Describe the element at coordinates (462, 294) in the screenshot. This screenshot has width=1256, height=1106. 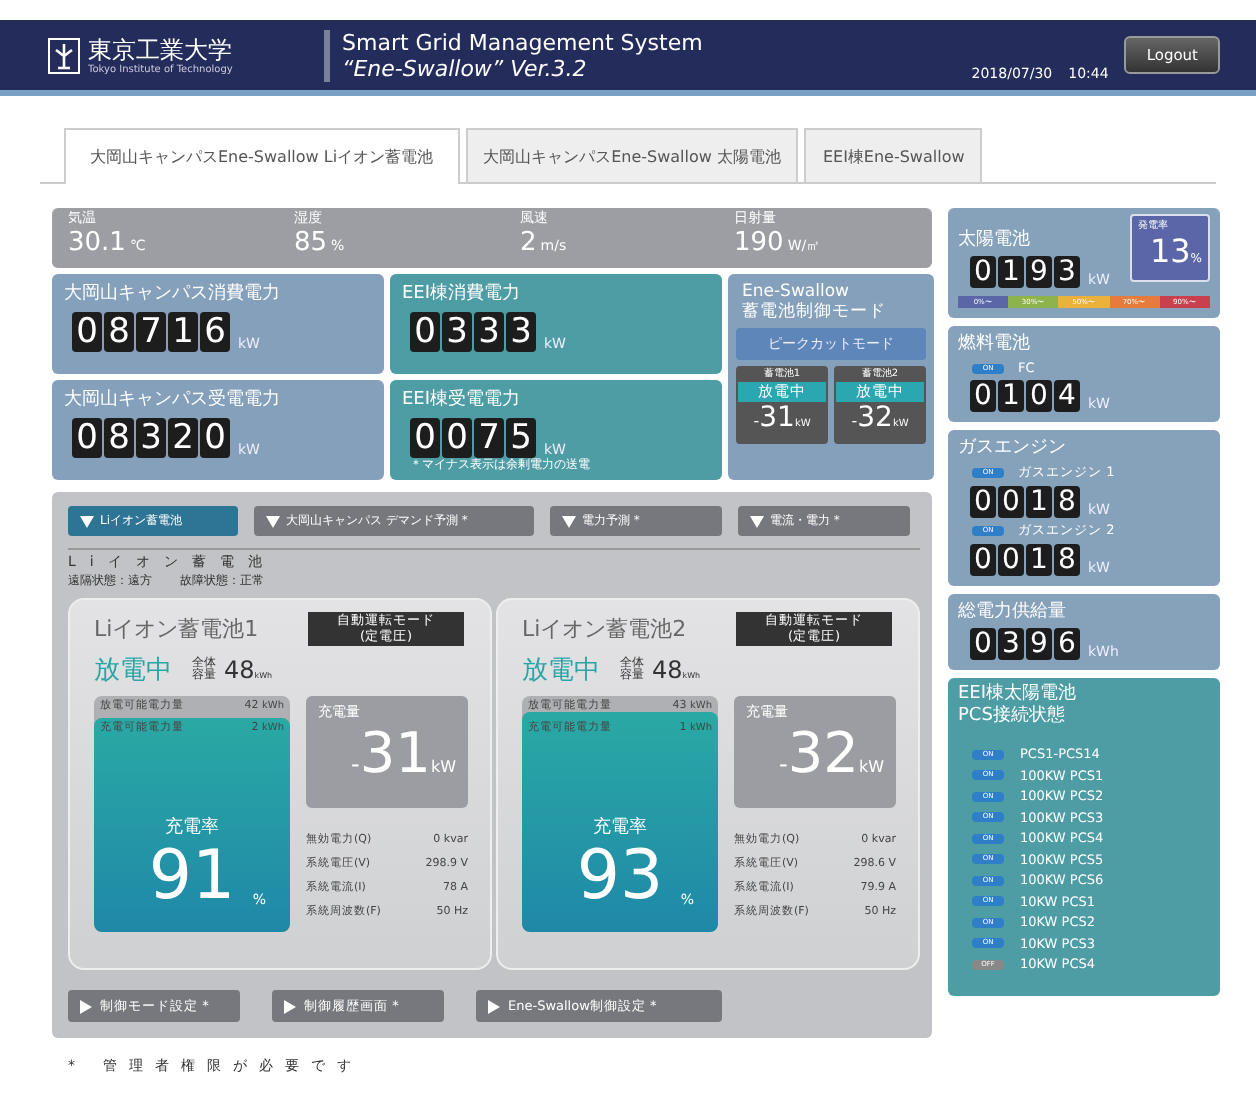
I see `meter-label: EEI棟消費電力` at that location.